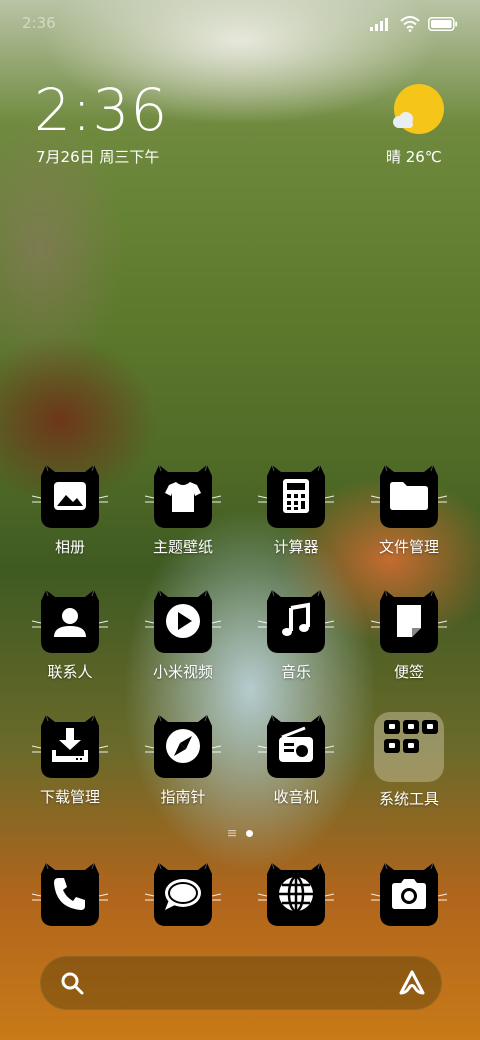  I want to click on app-label: 计算器, so click(296, 547).